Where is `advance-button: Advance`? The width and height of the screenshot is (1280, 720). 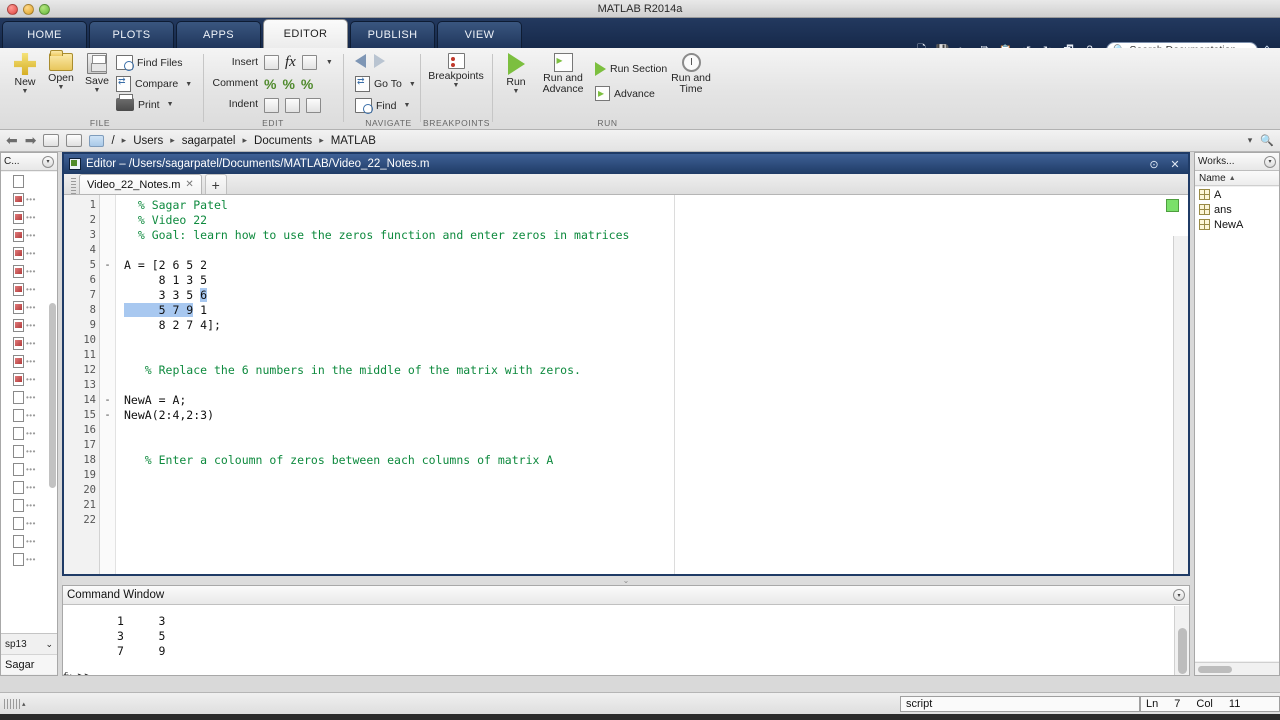
advance-button: Advance is located at coordinates (625, 93).